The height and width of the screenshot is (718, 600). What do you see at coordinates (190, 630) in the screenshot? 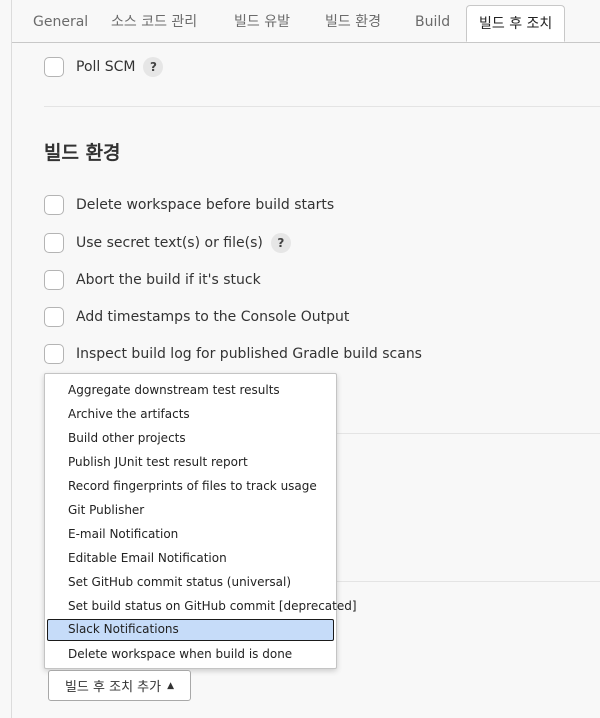
I see `menu-item-selected: Slack Notifications` at bounding box center [190, 630].